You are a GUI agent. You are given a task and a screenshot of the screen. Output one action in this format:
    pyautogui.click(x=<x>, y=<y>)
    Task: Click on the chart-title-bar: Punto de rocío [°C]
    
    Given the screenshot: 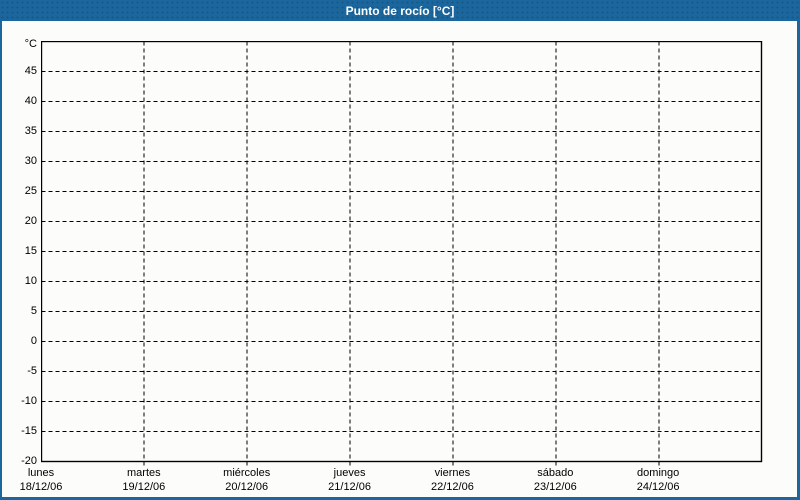 What is the action you would take?
    pyautogui.click(x=400, y=10)
    